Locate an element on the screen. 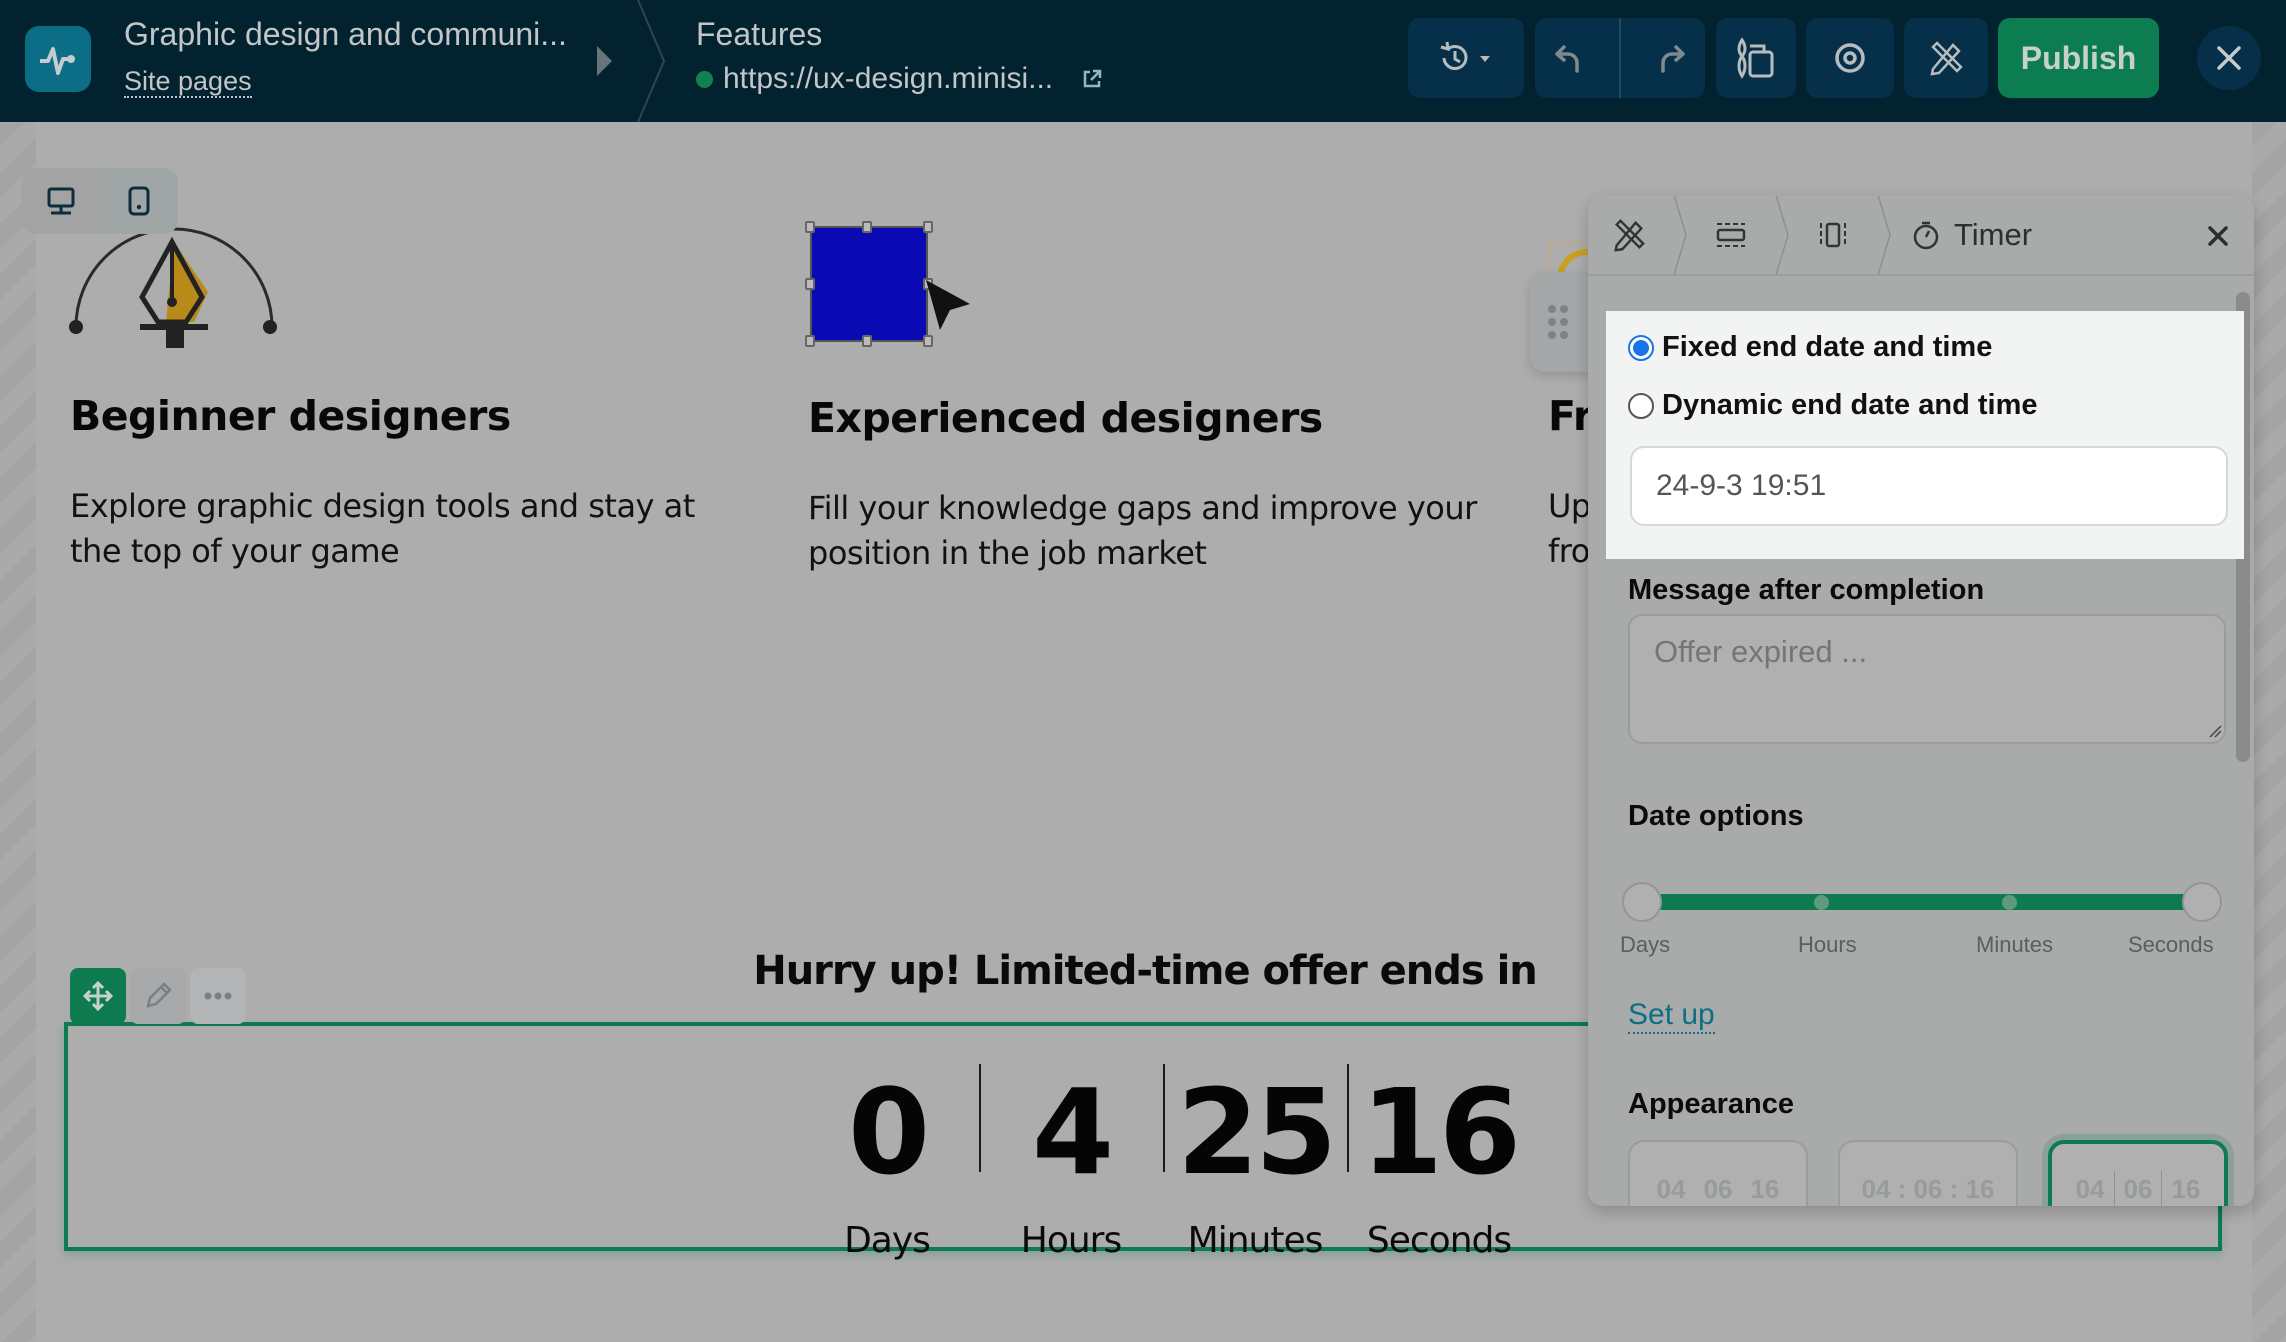  move-block-button is located at coordinates (98, 996).